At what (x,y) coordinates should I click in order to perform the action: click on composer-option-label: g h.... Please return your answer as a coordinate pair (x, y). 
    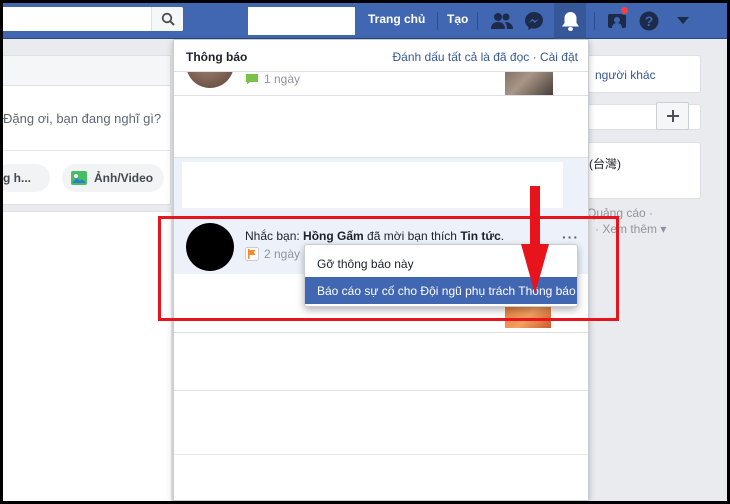
    Looking at the image, I should click on (17, 178).